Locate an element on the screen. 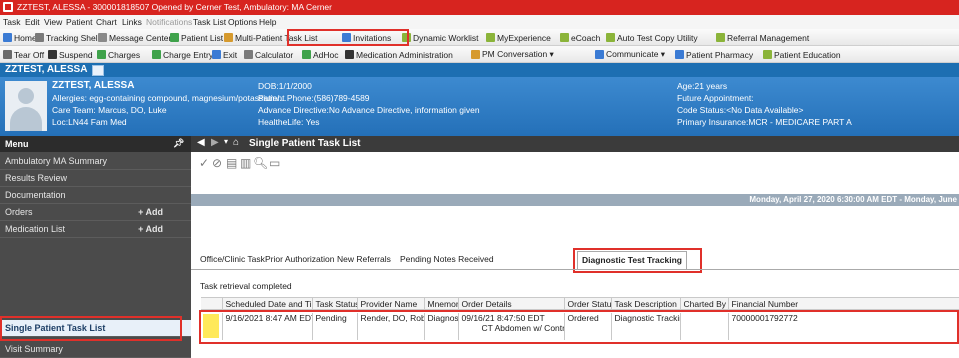  col-order-status: Order Status is located at coordinates (588, 303).